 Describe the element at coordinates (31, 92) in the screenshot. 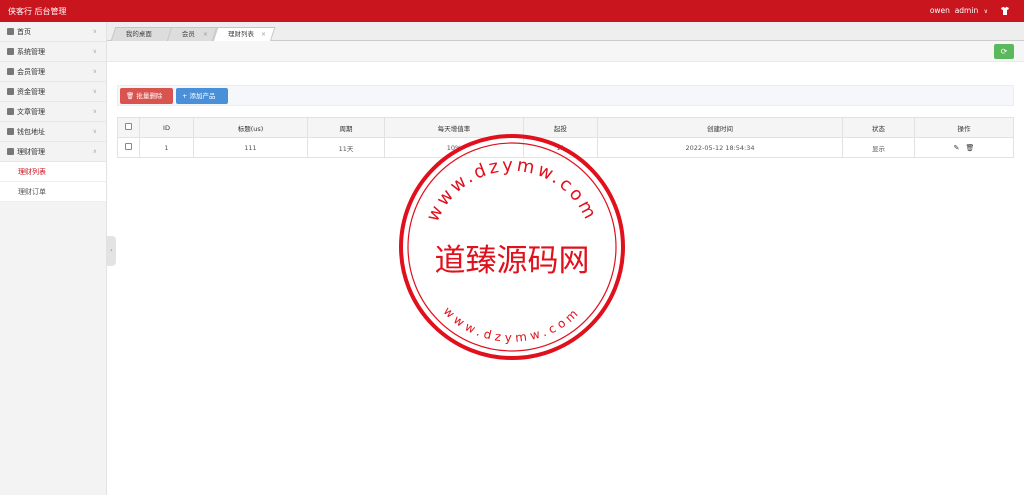

I see `sidebar-item-label: 资金管理` at that location.